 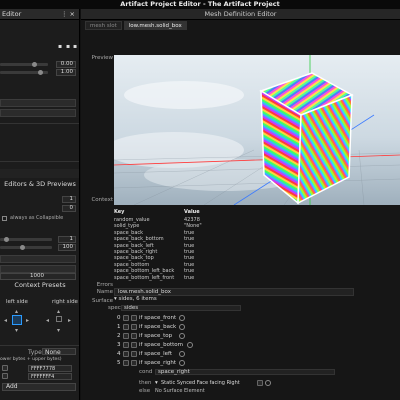 What do you see at coordinates (155, 354) in the screenshot?
I see `side-label: if space_left` at bounding box center [155, 354].